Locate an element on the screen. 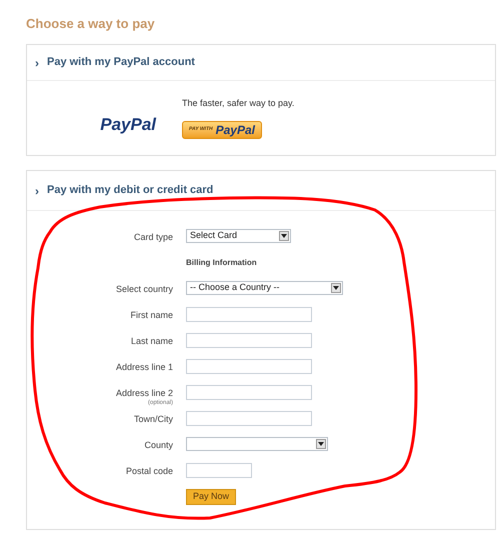  field-label: Last name is located at coordinates (151, 341).